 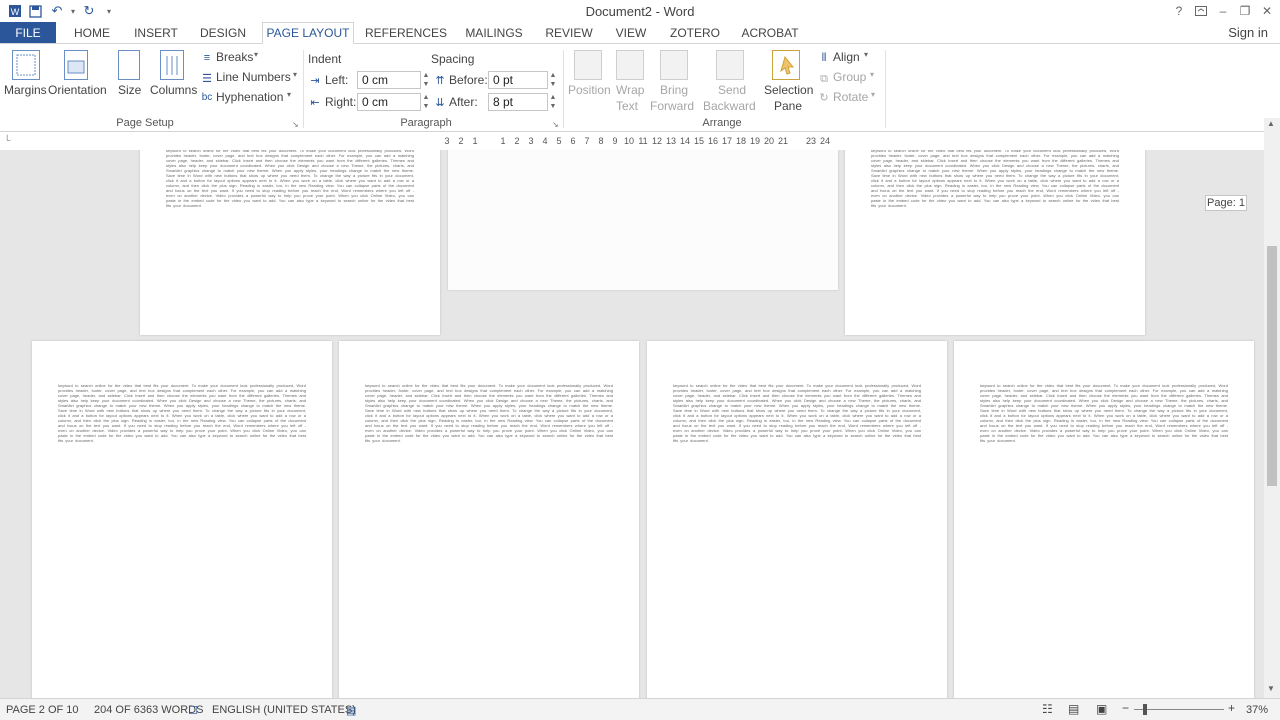 What do you see at coordinates (643, 220) in the screenshot?
I see `document-page` at bounding box center [643, 220].